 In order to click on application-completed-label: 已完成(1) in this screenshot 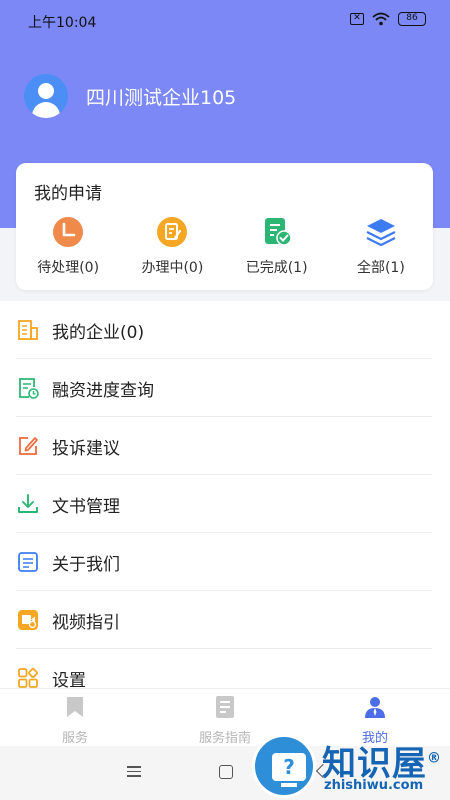, I will do `click(276, 268)`.